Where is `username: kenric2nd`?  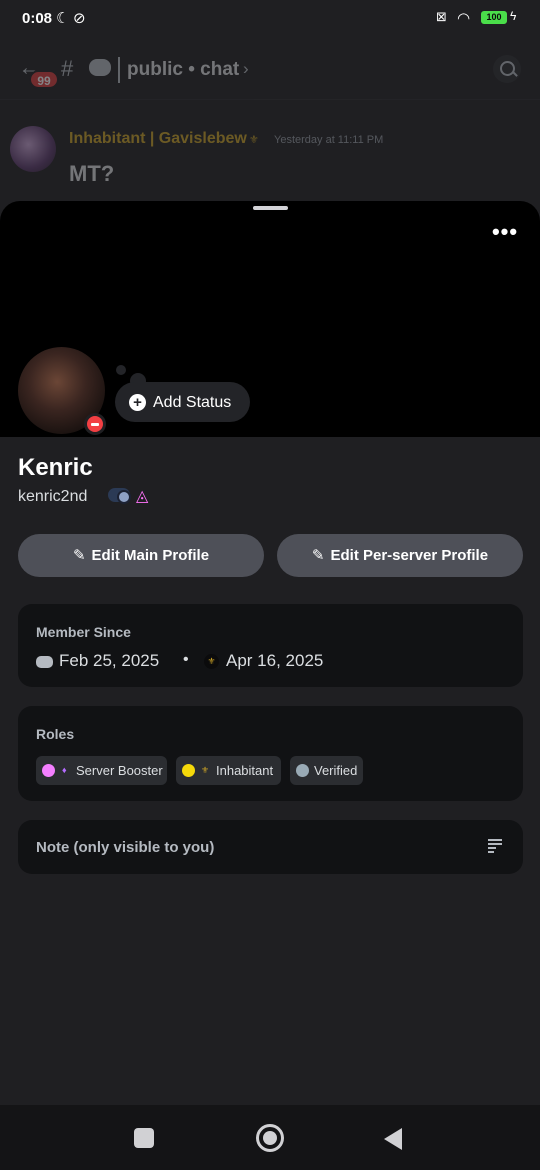
username: kenric2nd is located at coordinates (53, 496).